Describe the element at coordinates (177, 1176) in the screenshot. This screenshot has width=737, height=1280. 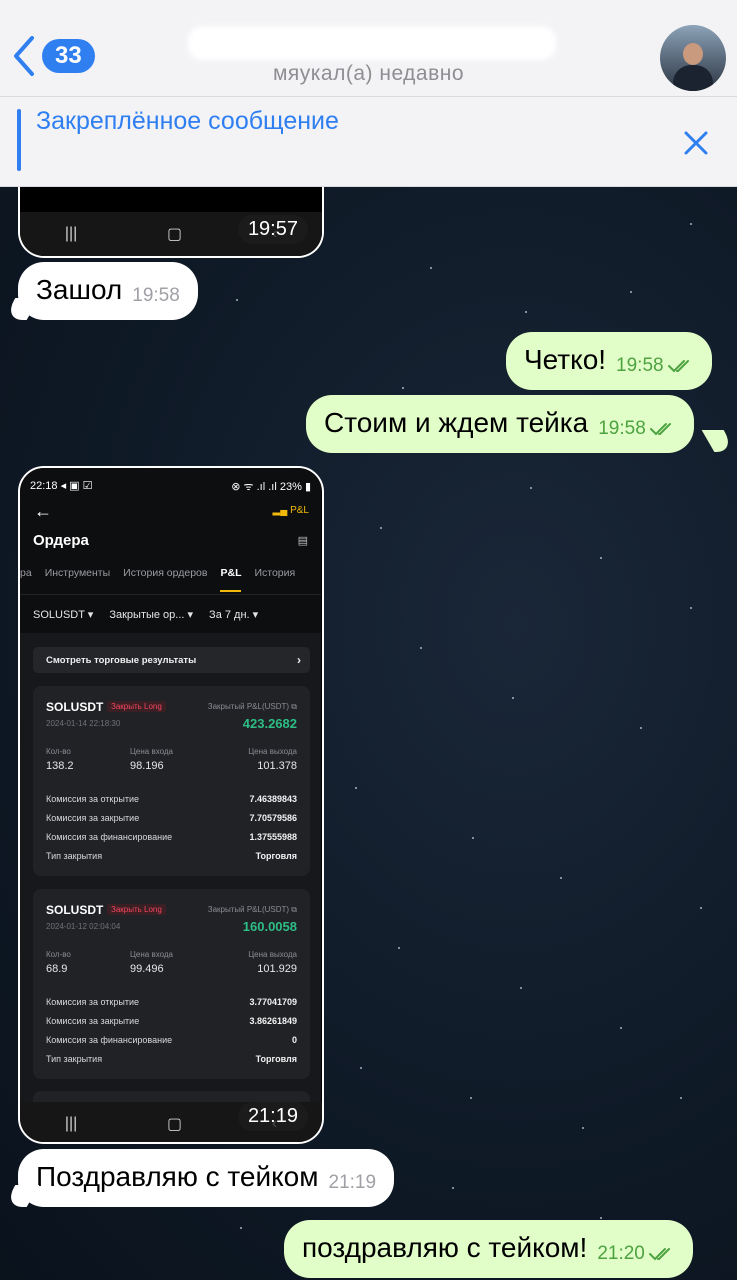
I see `message-text: Поздравляю с тейком` at that location.